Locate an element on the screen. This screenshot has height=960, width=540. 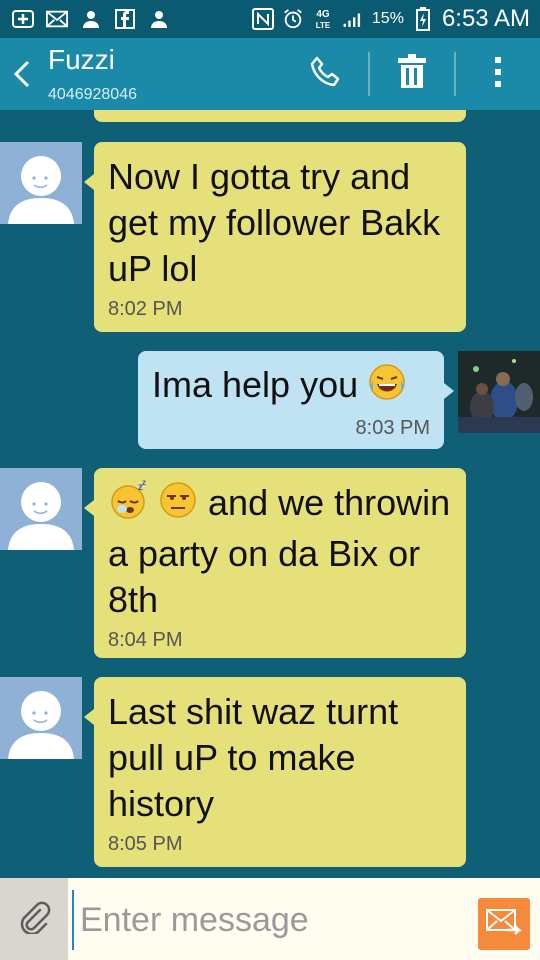
status-time: 6:53 AM is located at coordinates (485, 18).